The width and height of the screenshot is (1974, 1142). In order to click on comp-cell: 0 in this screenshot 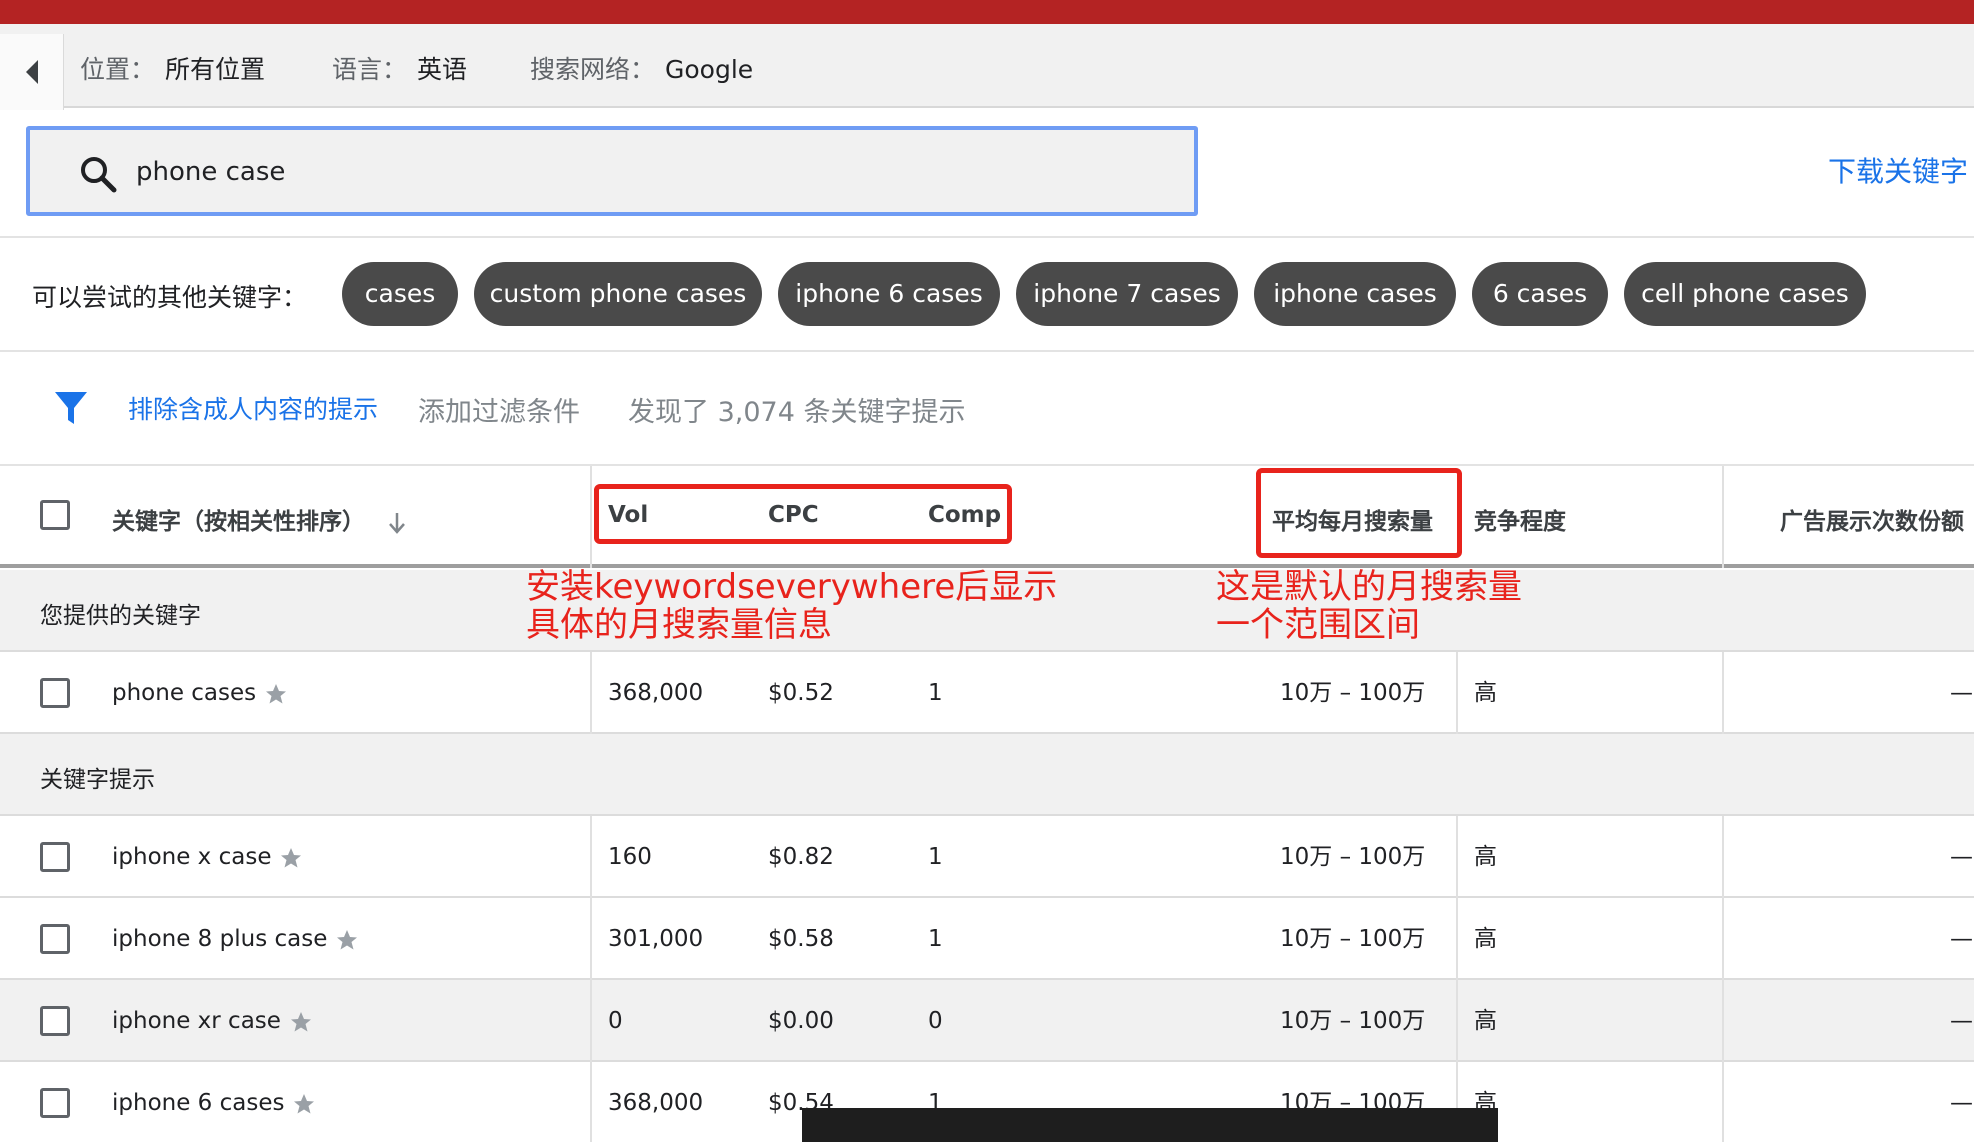, I will do `click(935, 1021)`.